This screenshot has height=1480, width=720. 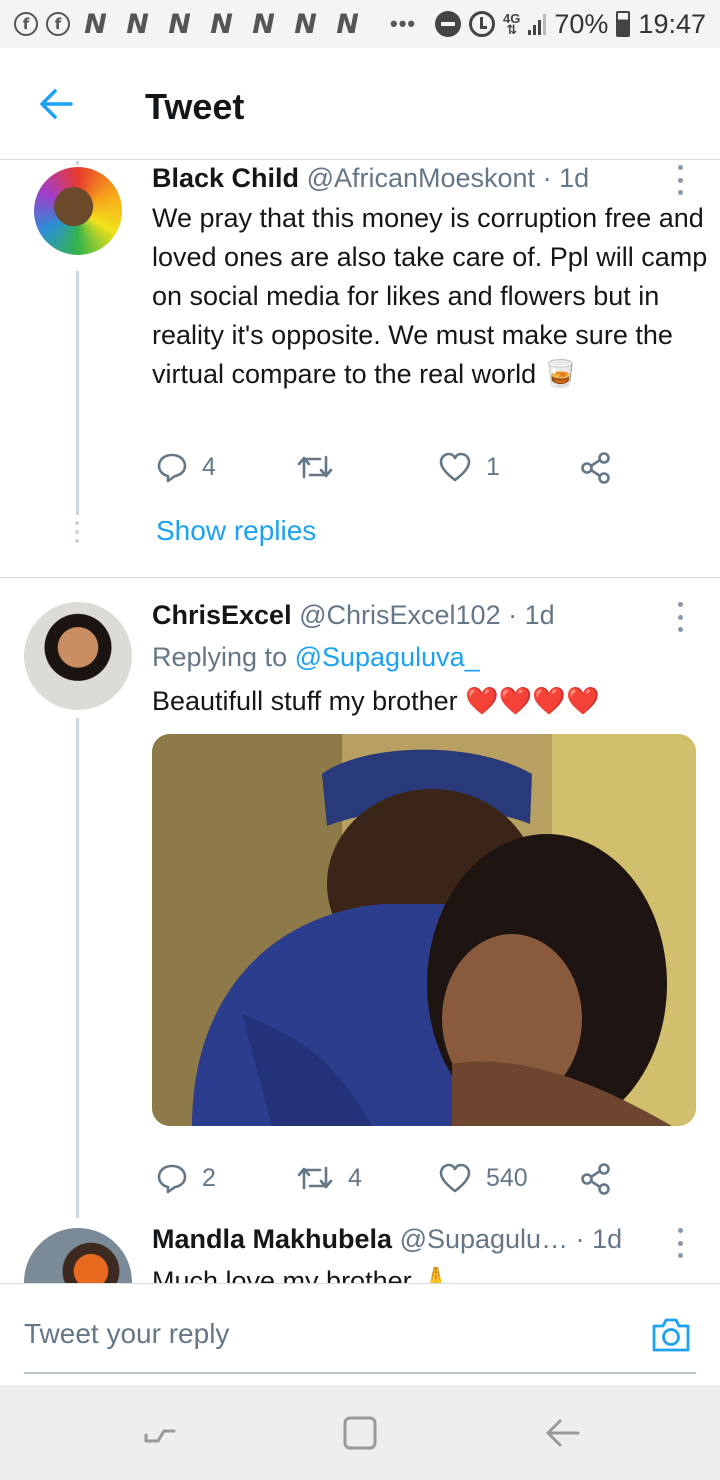 I want to click on retweet-button: 4, so click(x=329, y=1178).